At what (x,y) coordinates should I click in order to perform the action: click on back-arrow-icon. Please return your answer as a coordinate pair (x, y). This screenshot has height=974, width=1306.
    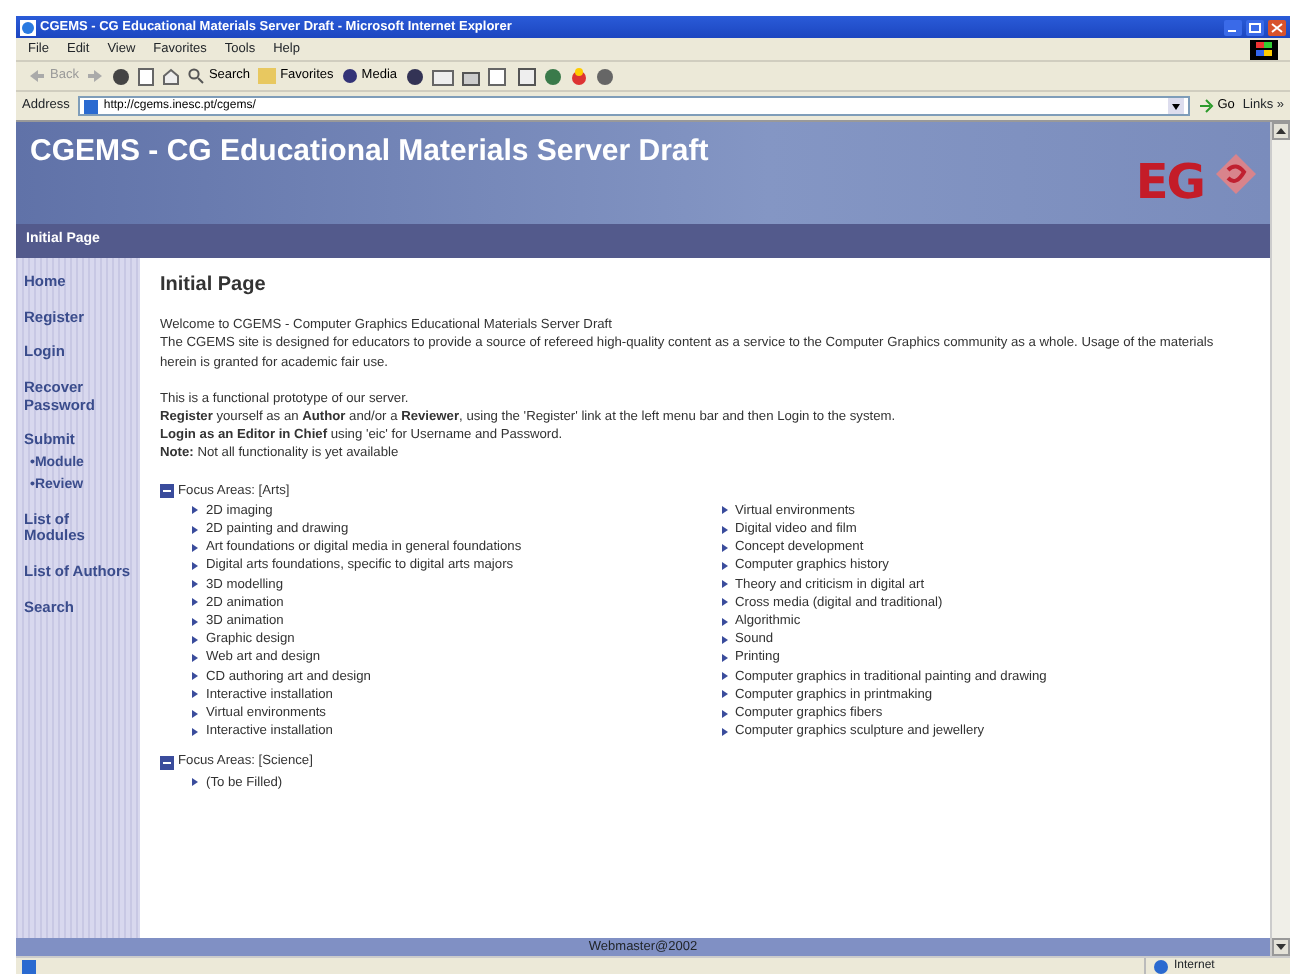
    Looking at the image, I should click on (37, 76).